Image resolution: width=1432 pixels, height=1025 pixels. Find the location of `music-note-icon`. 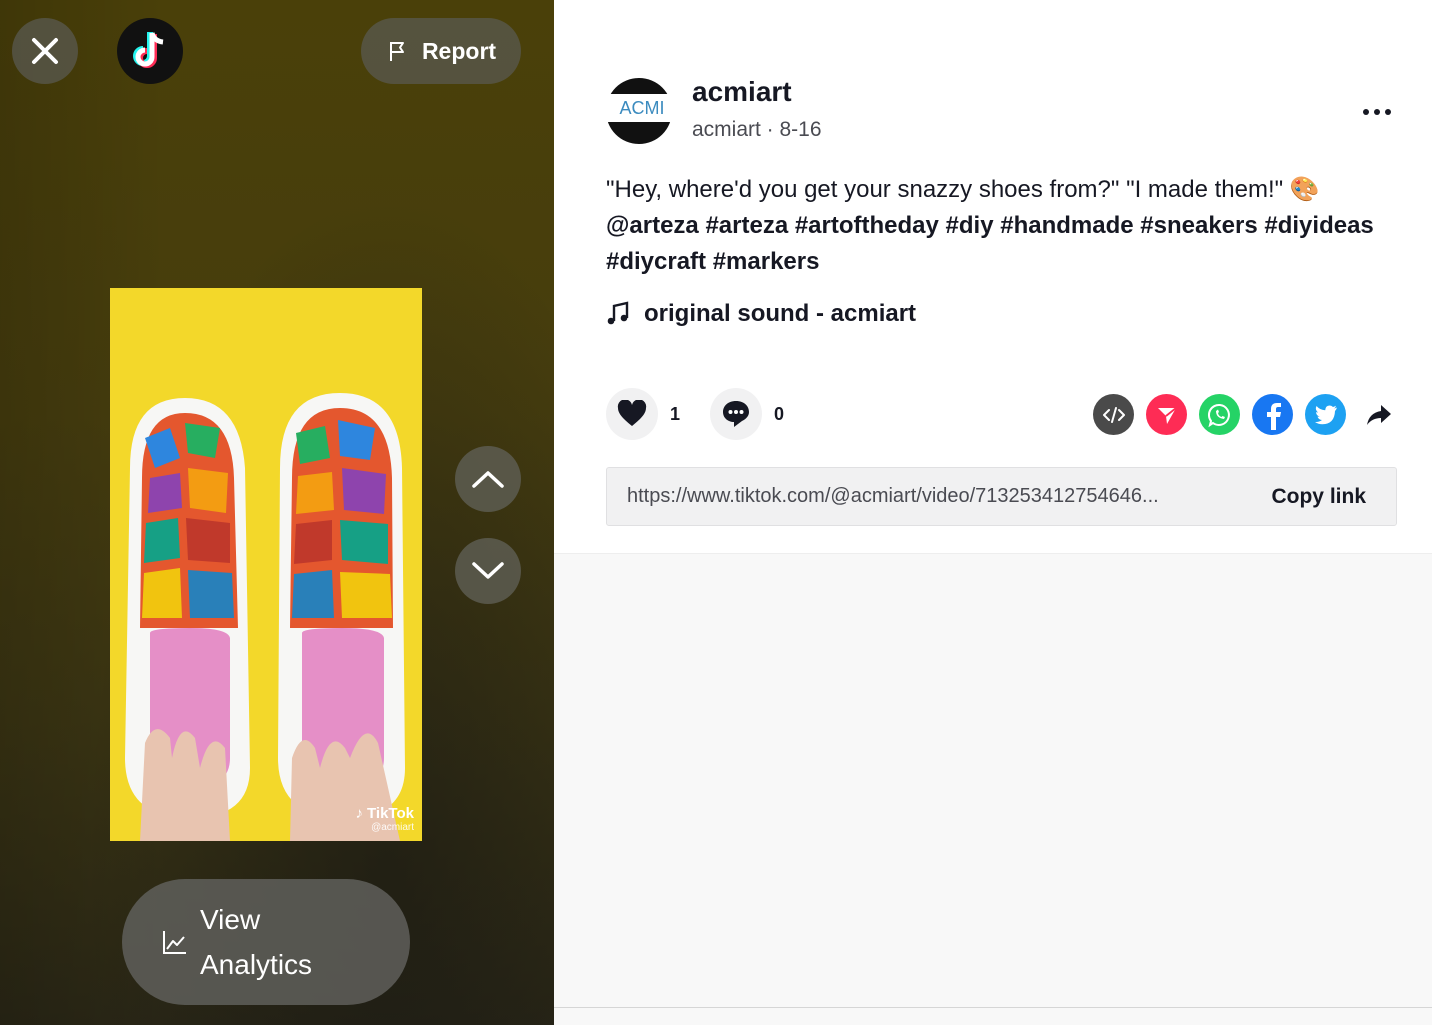

music-note-icon is located at coordinates (618, 313).